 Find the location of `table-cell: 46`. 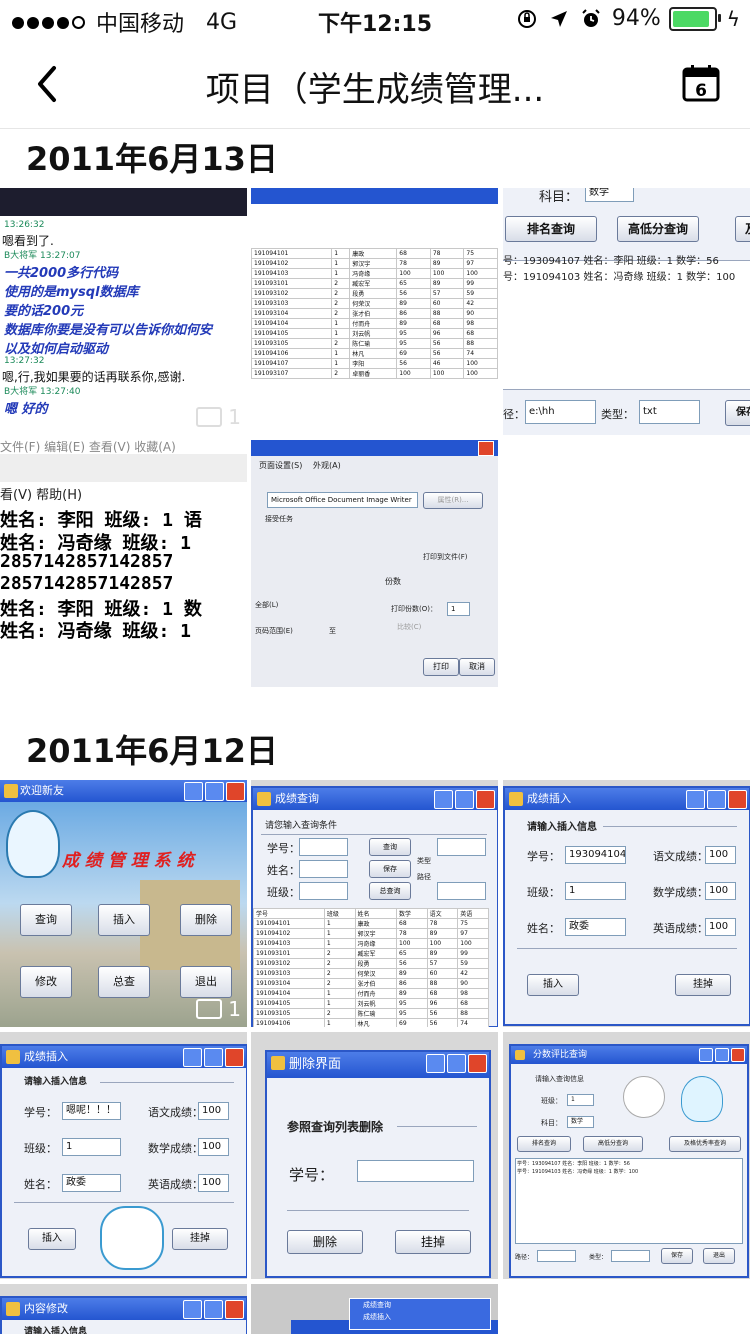

table-cell: 46 is located at coordinates (447, 363).